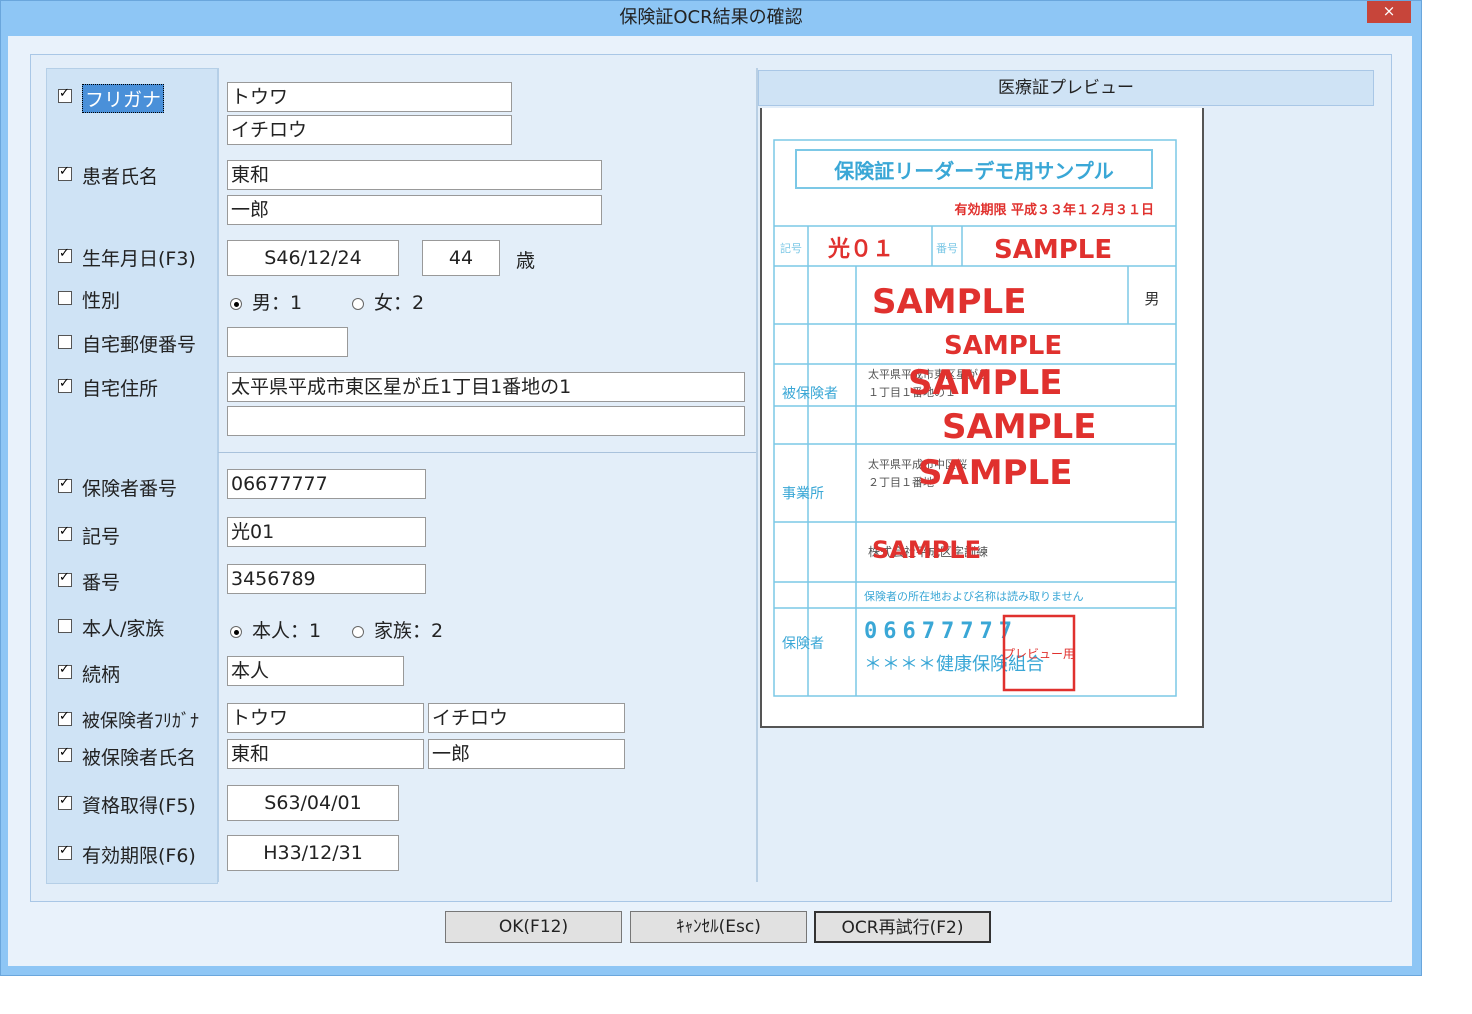  What do you see at coordinates (1039, 654) in the screenshot?
I see `card-seal-text: プレビュー用` at bounding box center [1039, 654].